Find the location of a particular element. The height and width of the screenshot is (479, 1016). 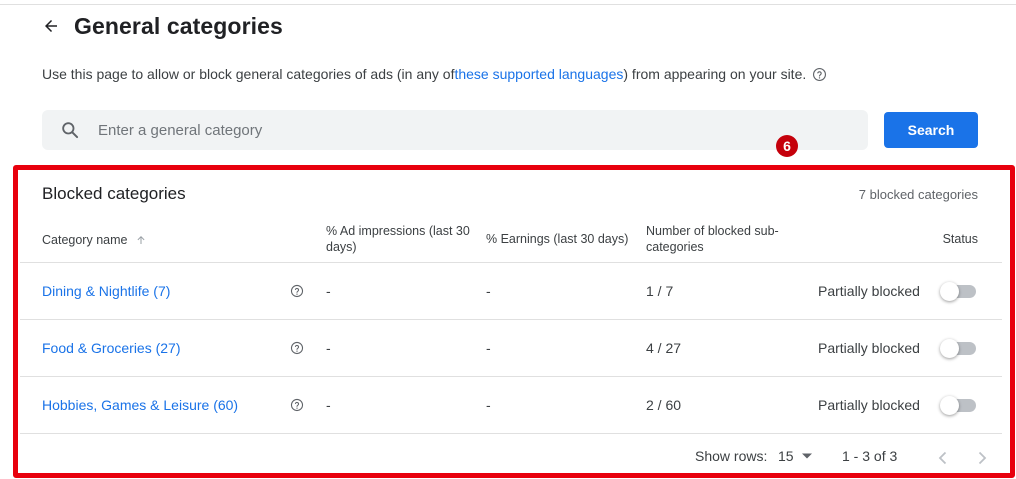

supported-languages-link: these supported languages is located at coordinates (538, 74).